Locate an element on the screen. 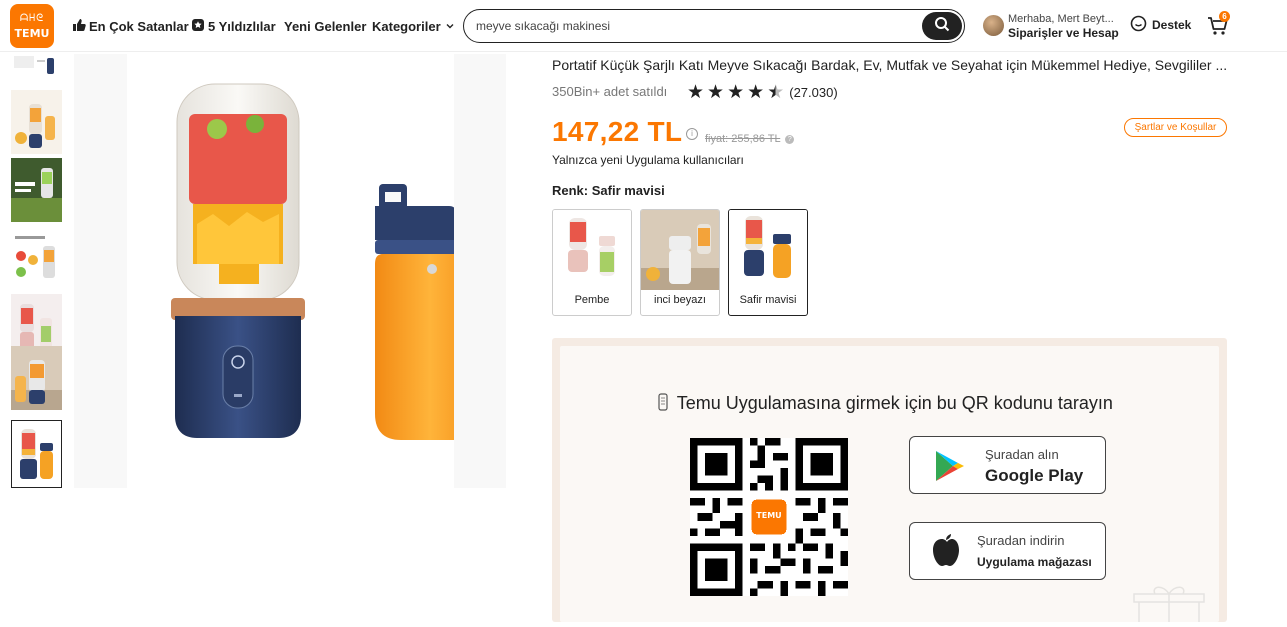 The image size is (1287, 627). qr-logo-text: TEMU is located at coordinates (769, 515).